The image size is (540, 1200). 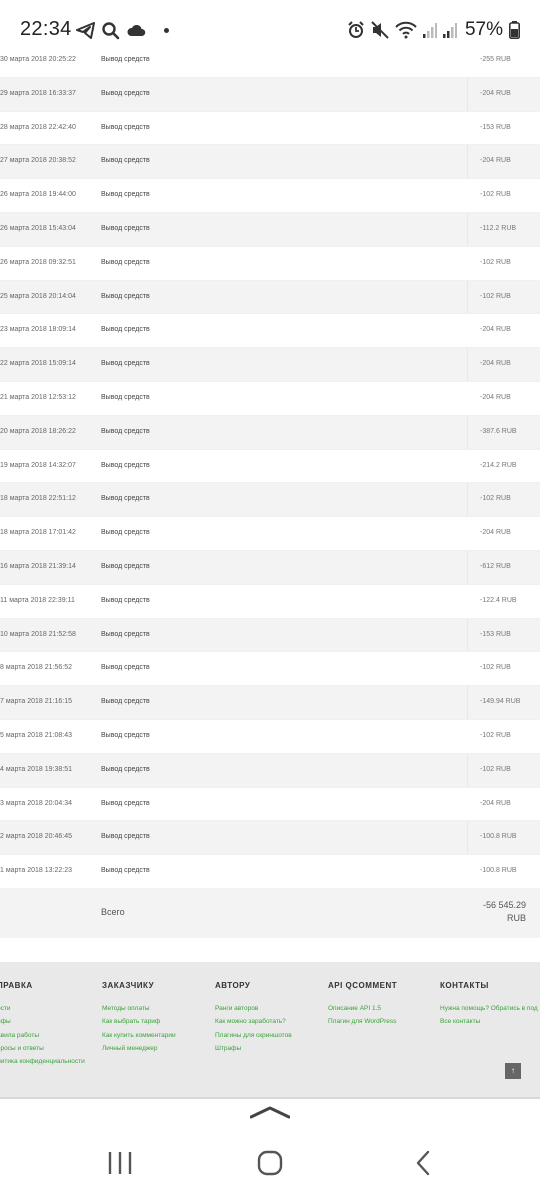 What do you see at coordinates (36, 769) in the screenshot?
I see `transaction-date: 4 марта 2018 19:38:51` at bounding box center [36, 769].